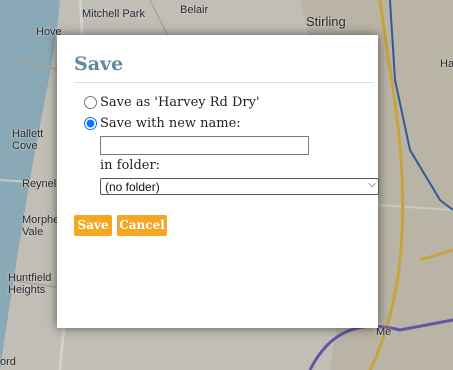 The height and width of the screenshot is (370, 453). Describe the element at coordinates (132, 187) in the screenshot. I see `folder-select-value: (no folder)` at that location.